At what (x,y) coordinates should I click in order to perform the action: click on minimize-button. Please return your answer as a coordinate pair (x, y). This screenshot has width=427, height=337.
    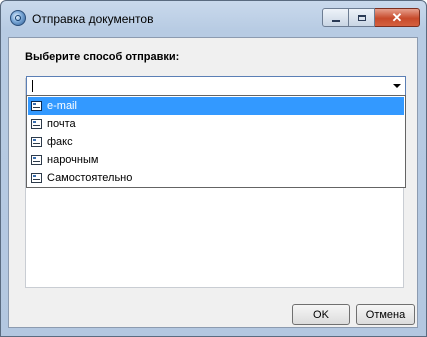
    Looking at the image, I should click on (335, 17).